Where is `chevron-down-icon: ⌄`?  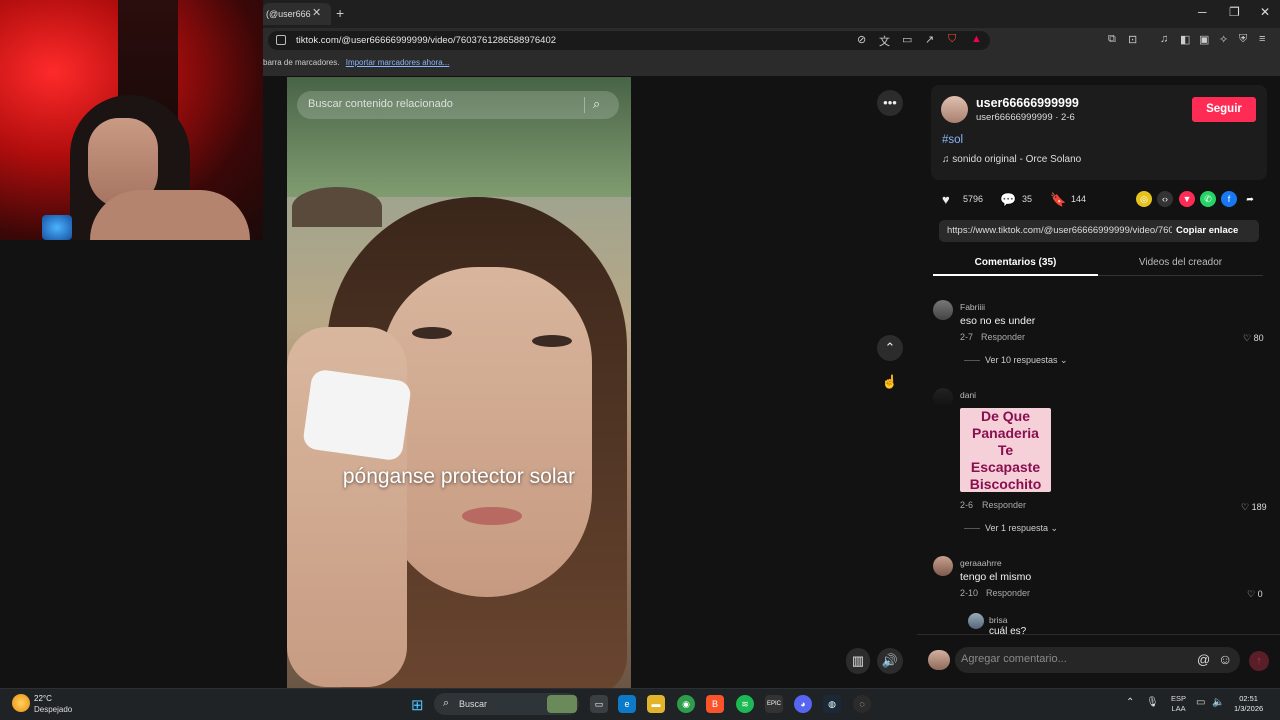
chevron-down-icon: ⌄ is located at coordinates (1062, 360).